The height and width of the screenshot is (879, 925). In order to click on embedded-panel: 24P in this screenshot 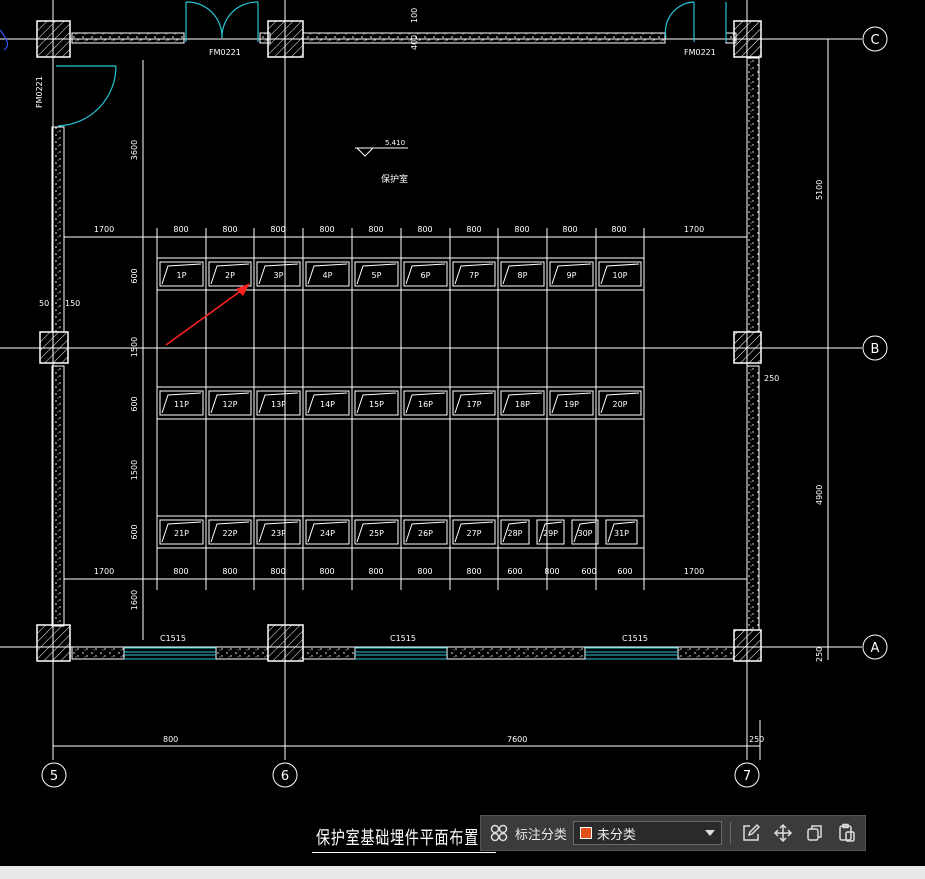, I will do `click(327, 532)`.